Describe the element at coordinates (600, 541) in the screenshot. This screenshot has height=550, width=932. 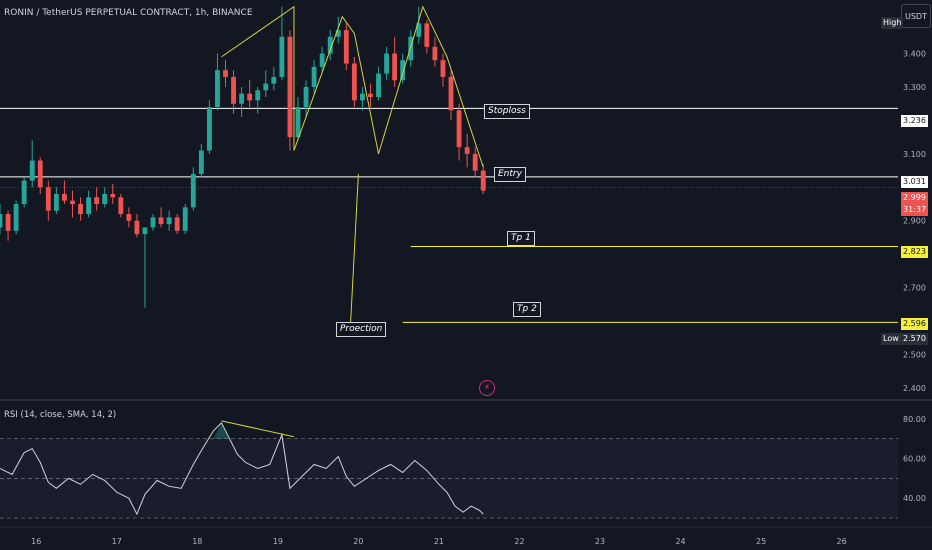
I see `time-tick-label: 23` at that location.